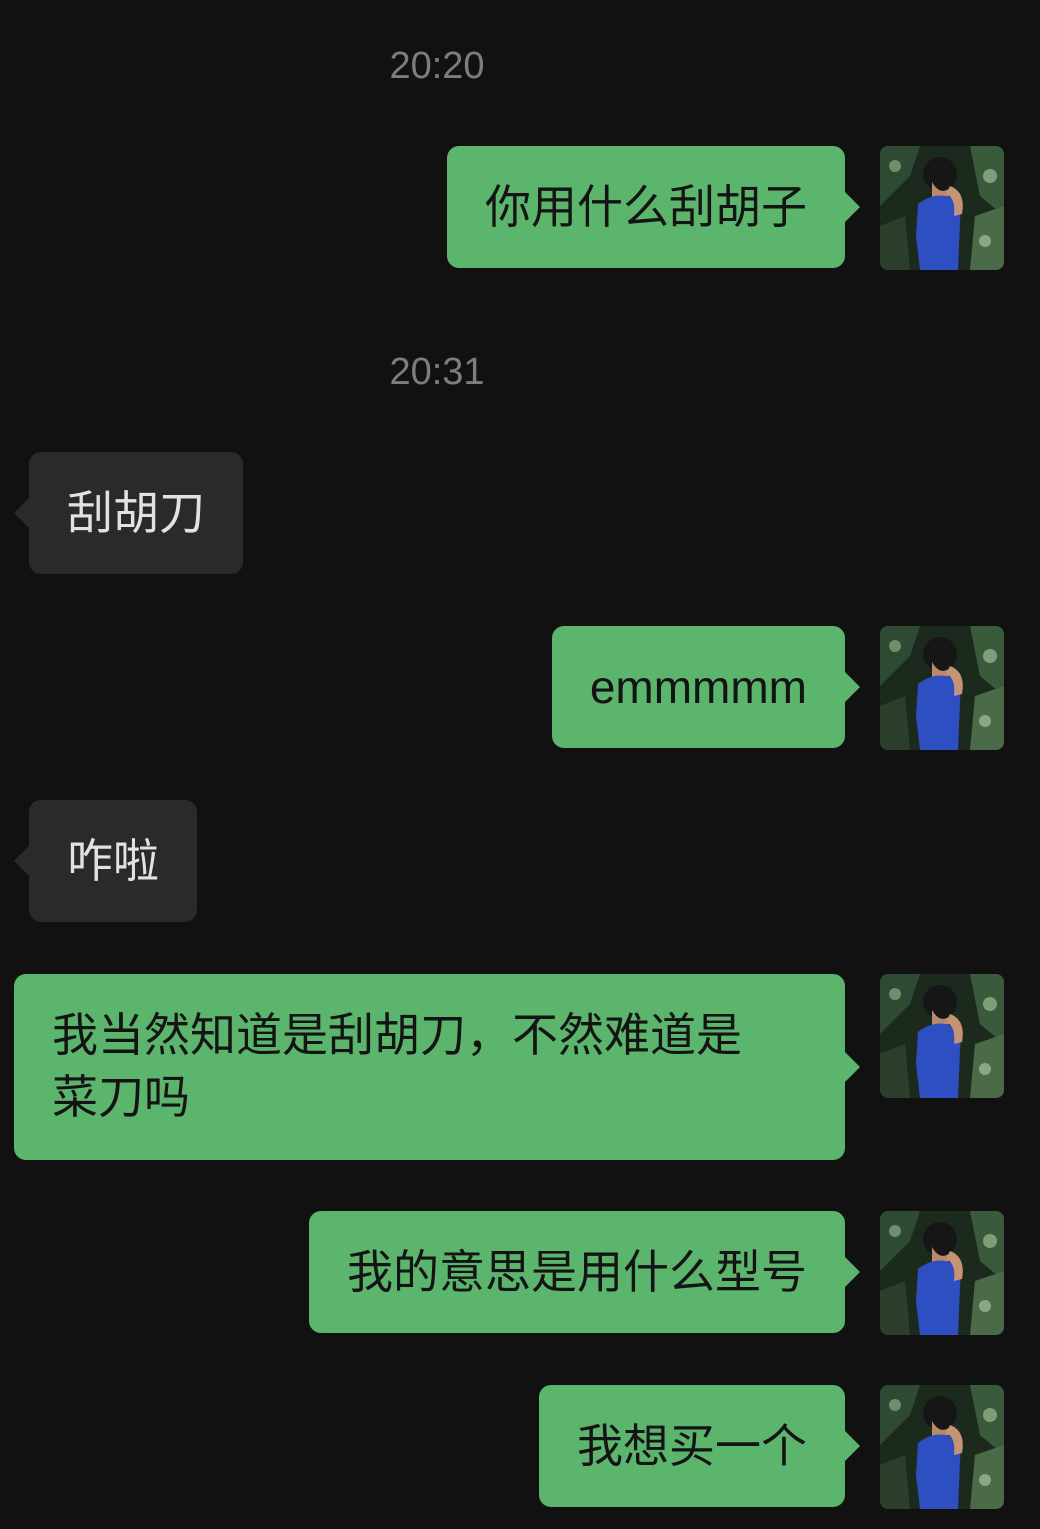  What do you see at coordinates (437, 372) in the screenshot?
I see `timestamp: 20:31` at bounding box center [437, 372].